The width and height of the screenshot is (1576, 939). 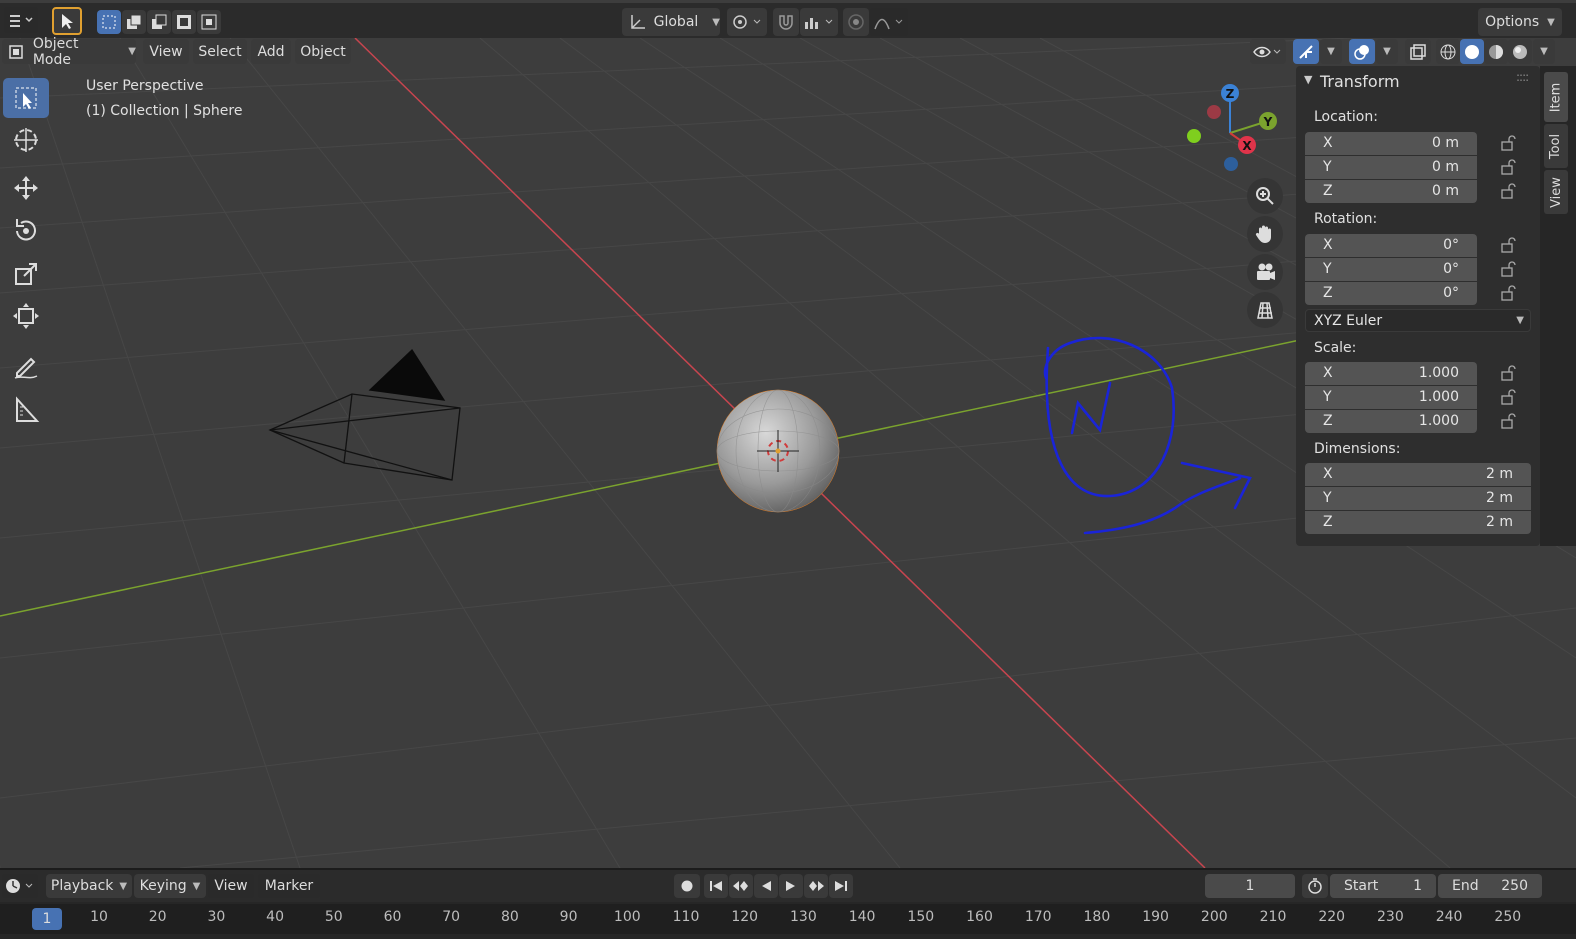 What do you see at coordinates (69, 52) in the screenshot?
I see `mode-dropdown: Object Mode ▼` at bounding box center [69, 52].